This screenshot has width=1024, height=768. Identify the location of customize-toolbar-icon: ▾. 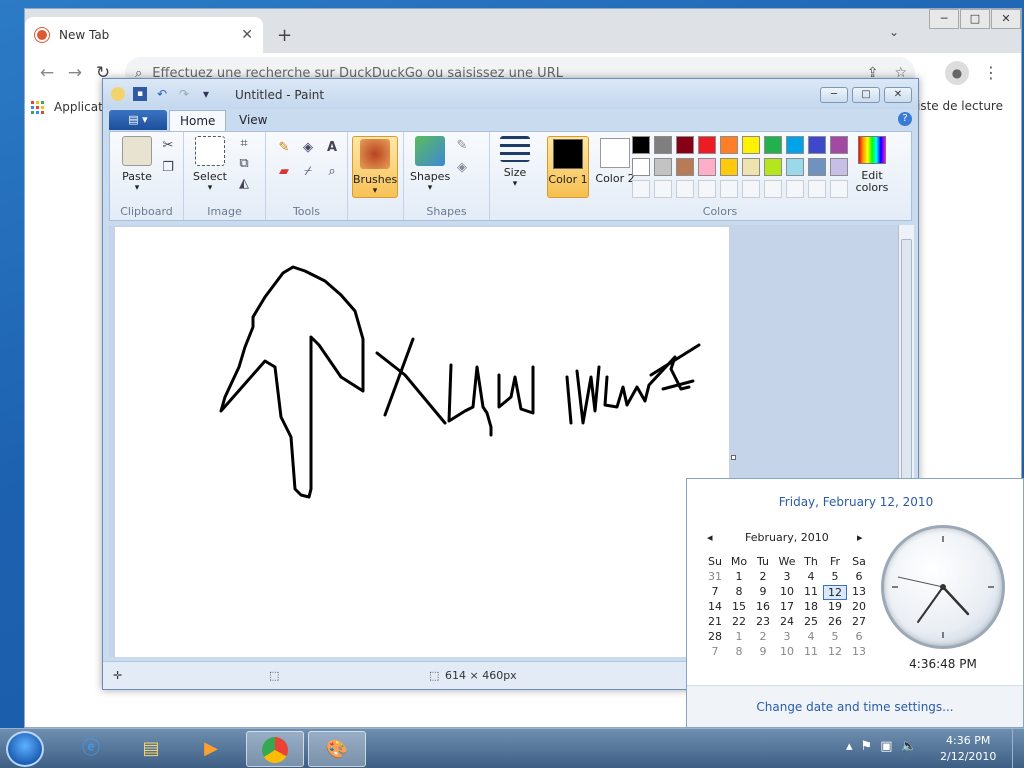
(206, 94).